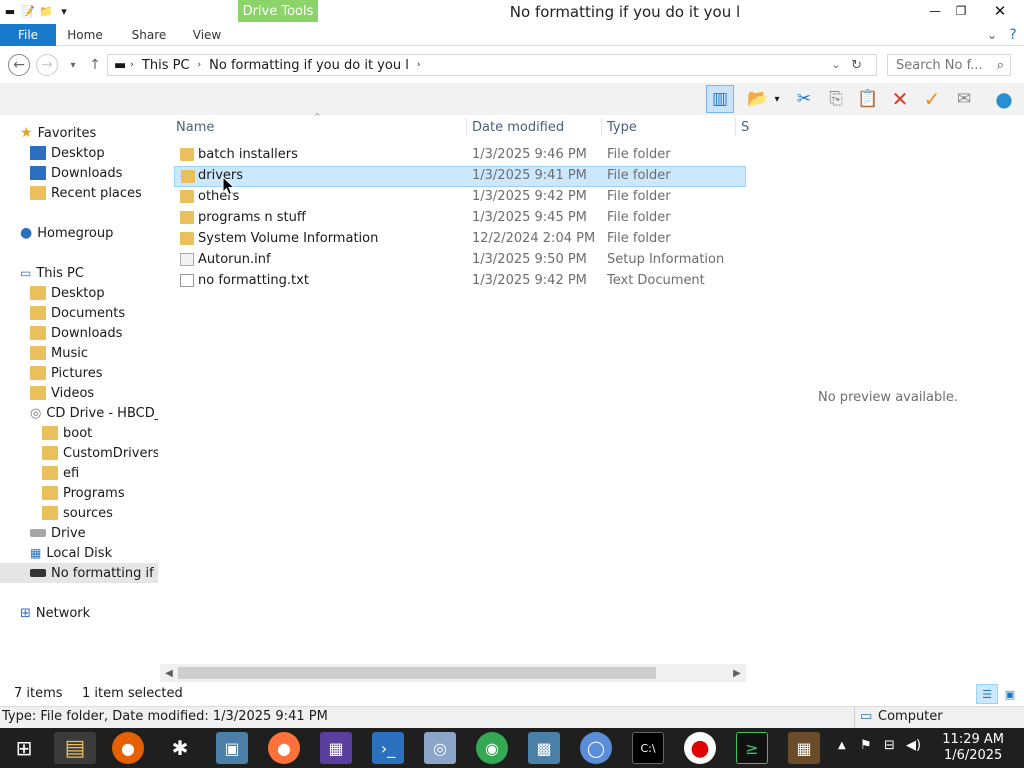 The width and height of the screenshot is (1024, 768). I want to click on nav-favorites: ★ Favorites, so click(58, 133).